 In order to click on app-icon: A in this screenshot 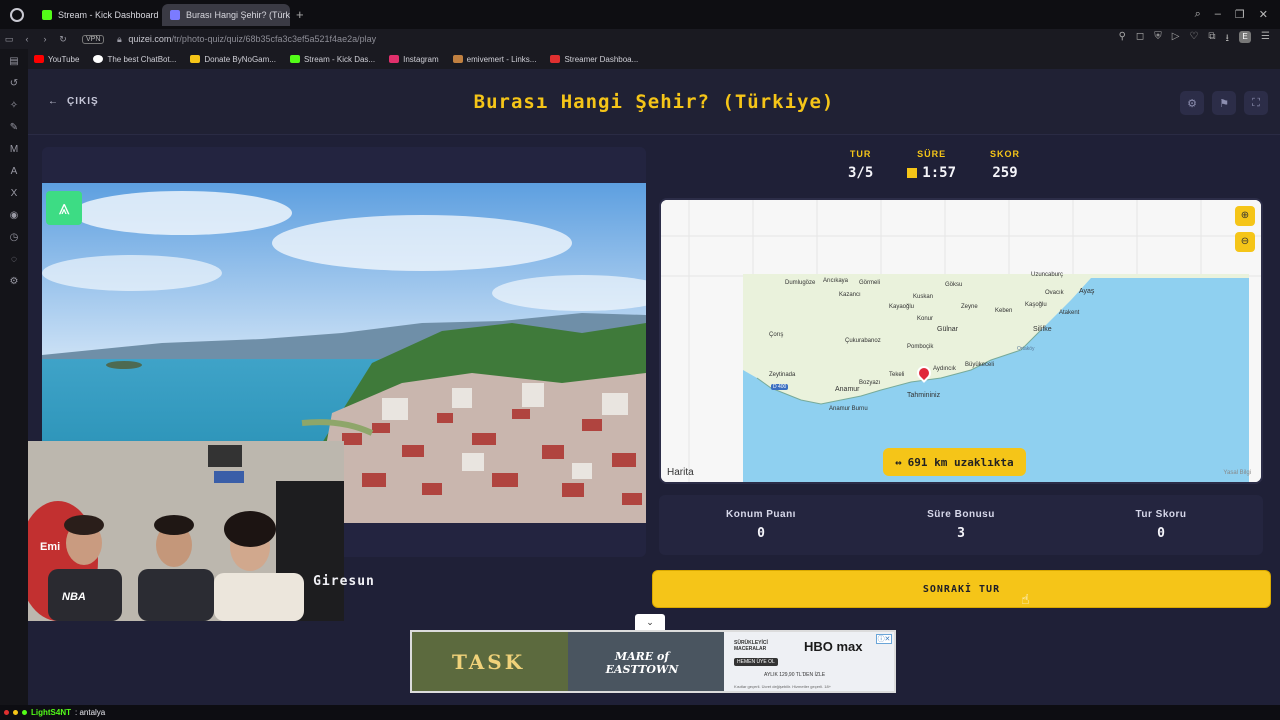, I will do `click(14, 172)`.